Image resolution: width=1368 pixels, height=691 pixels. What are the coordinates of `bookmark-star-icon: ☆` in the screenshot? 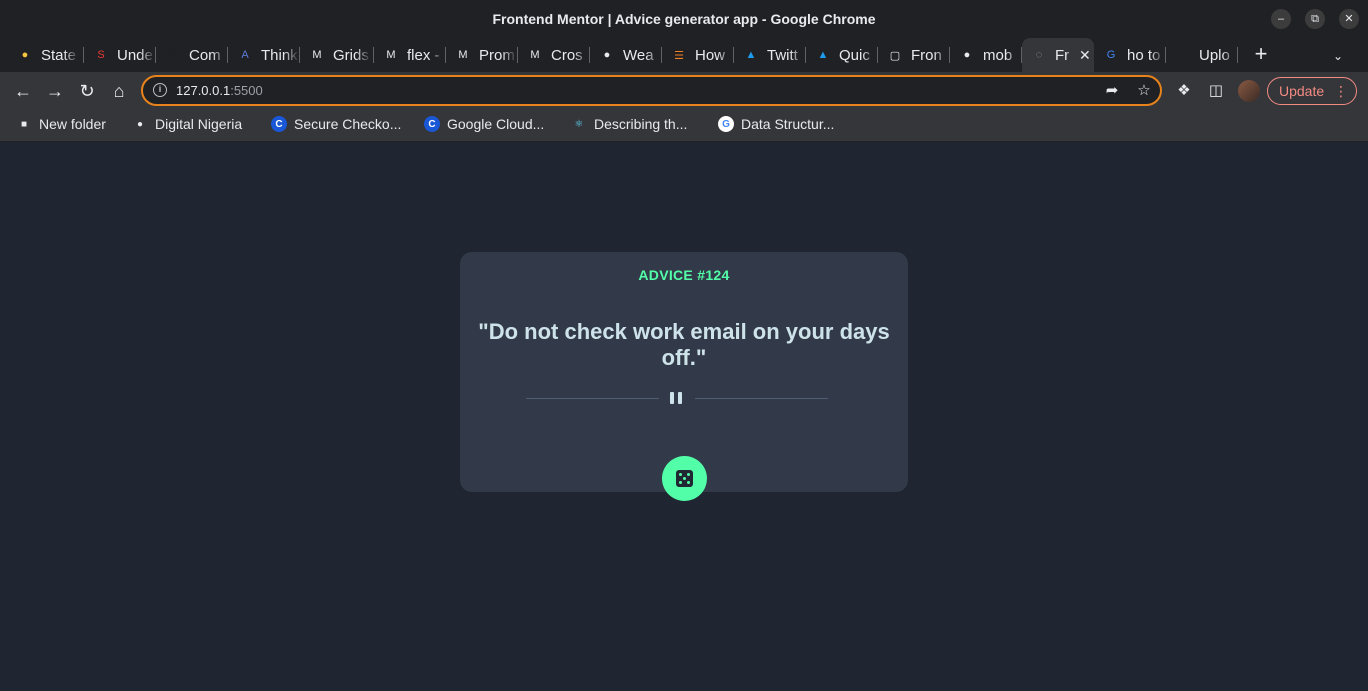 It's located at (1144, 91).